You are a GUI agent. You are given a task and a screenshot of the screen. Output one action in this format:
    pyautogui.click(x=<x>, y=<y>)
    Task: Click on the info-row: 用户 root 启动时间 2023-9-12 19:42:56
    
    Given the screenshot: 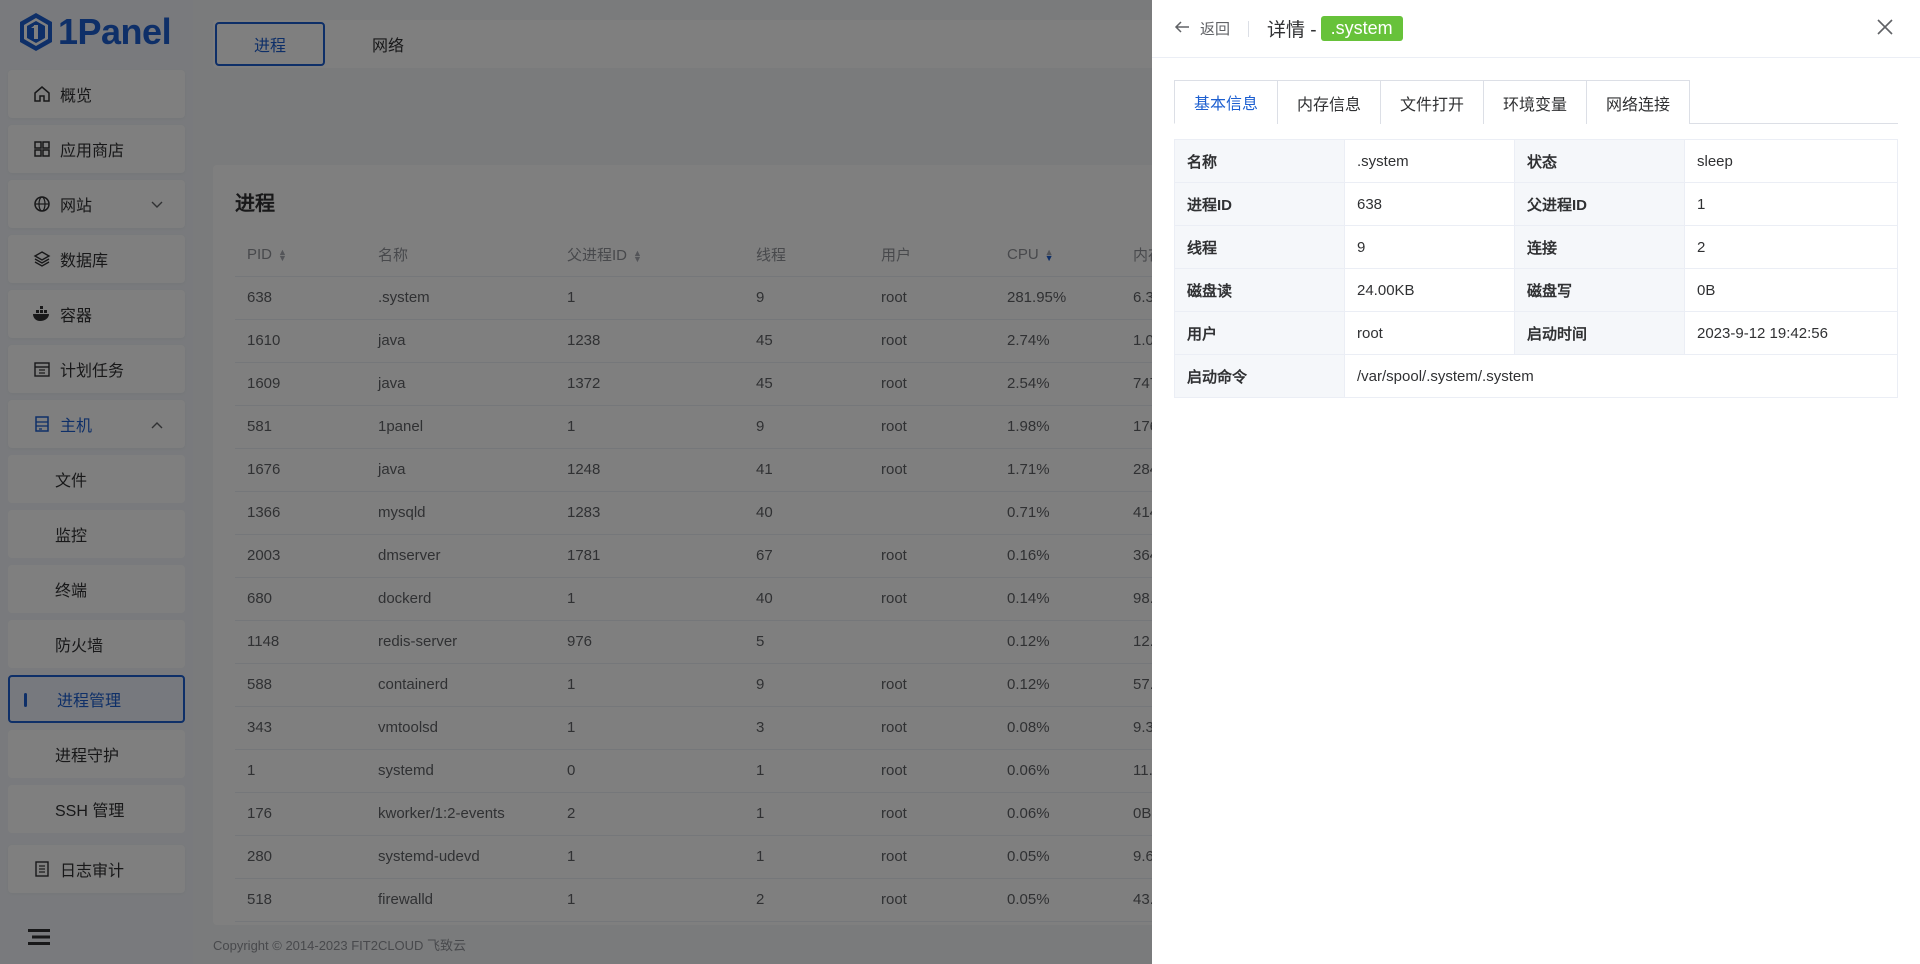 What is the action you would take?
    pyautogui.click(x=1536, y=333)
    